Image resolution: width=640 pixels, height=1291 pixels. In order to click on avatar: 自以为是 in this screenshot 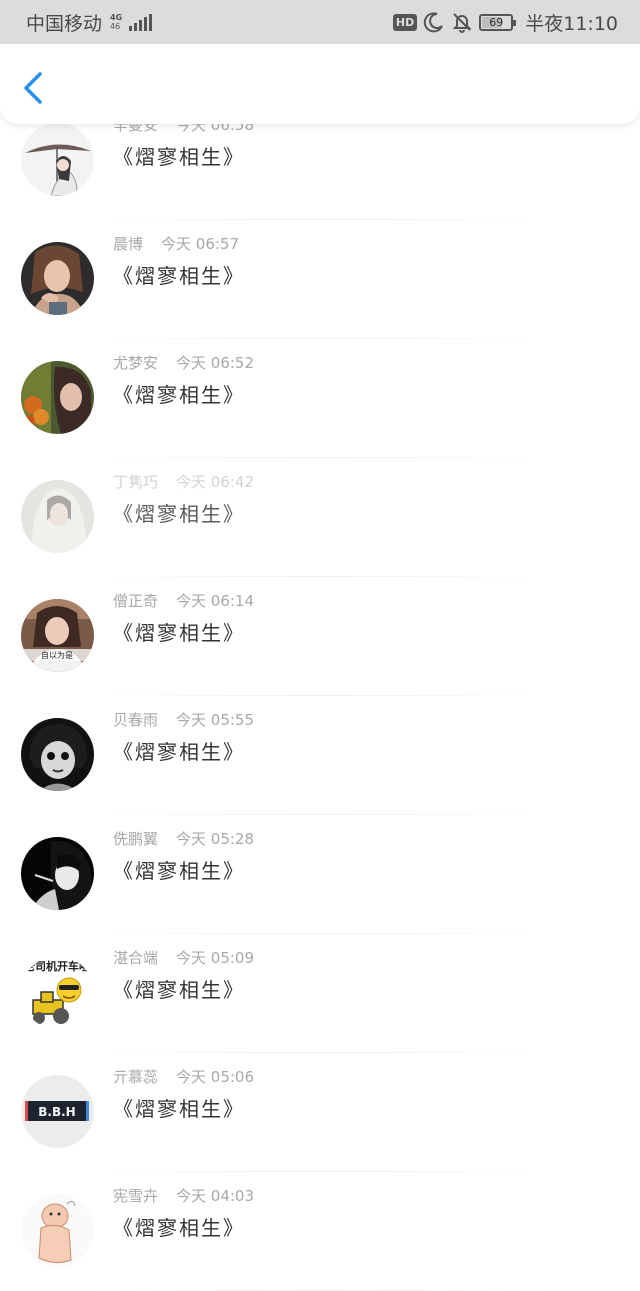, I will do `click(57, 635)`.